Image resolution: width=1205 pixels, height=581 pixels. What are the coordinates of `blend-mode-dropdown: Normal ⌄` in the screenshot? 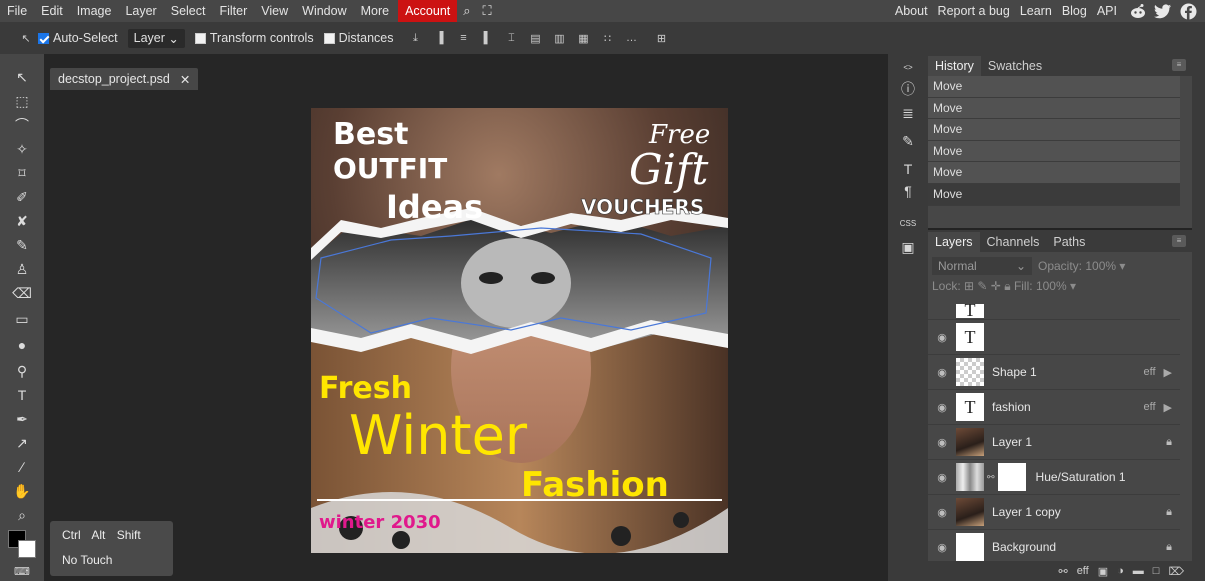 It's located at (982, 266).